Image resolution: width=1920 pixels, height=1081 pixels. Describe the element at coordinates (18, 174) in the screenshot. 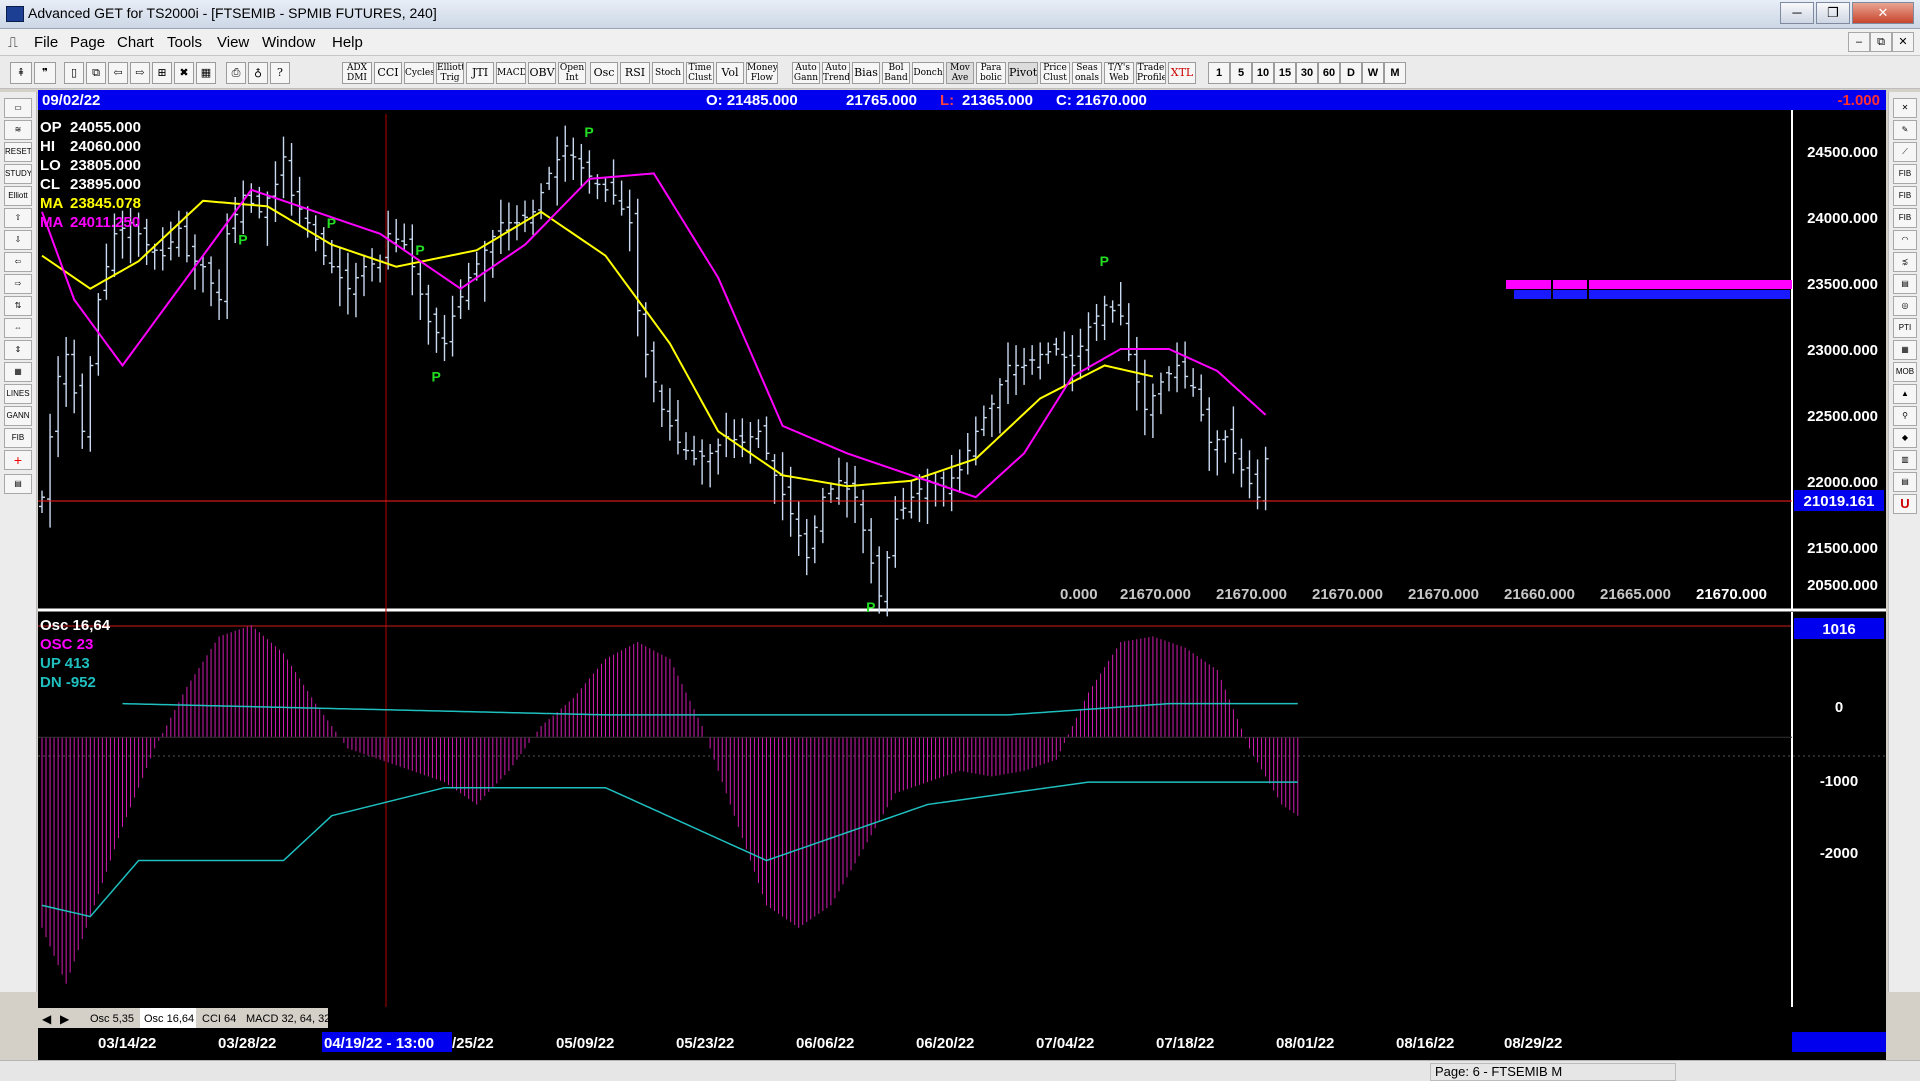

I see `study-icon: STUDY` at that location.